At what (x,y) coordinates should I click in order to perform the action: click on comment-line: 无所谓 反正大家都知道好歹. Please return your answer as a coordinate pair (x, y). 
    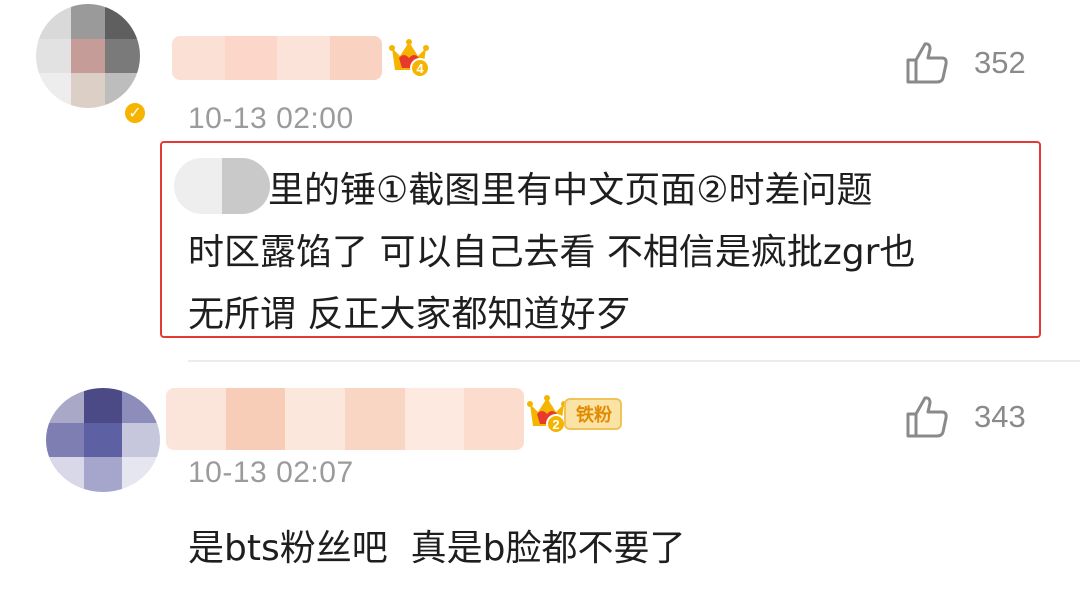
    Looking at the image, I should click on (410, 314).